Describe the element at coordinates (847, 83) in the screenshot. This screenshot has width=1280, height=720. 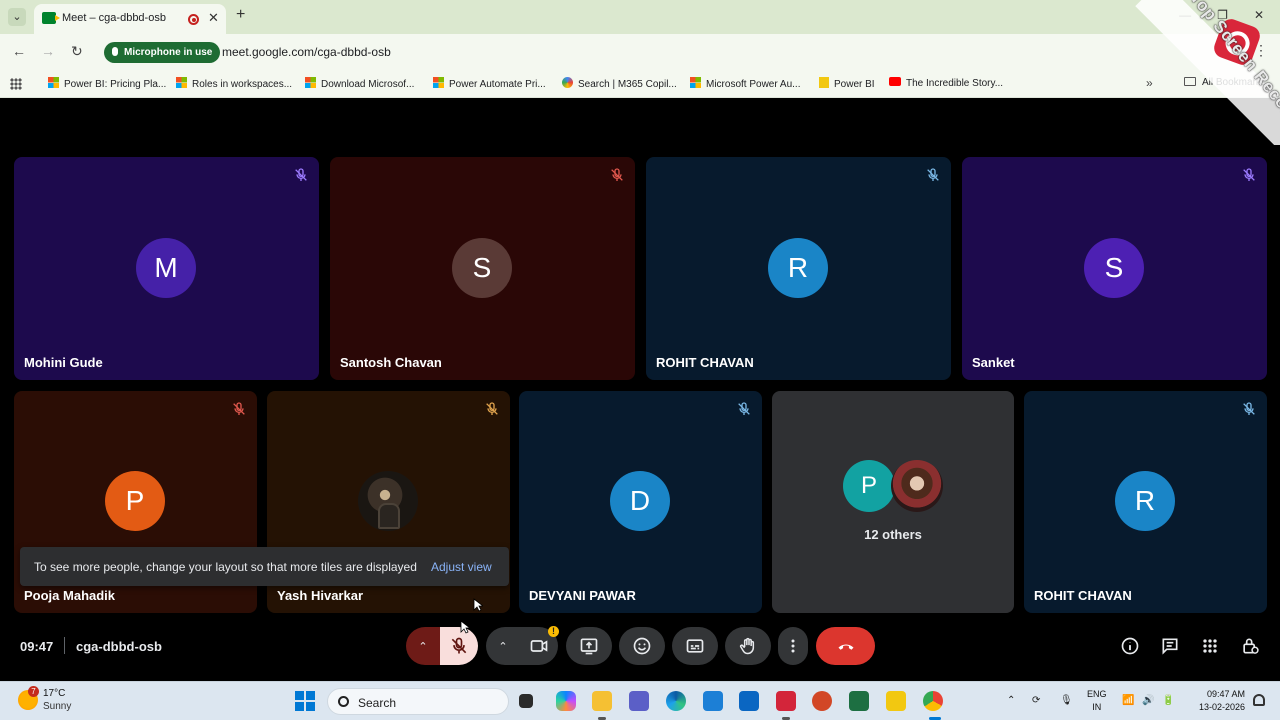
I see `bookmark-item: Power BI` at that location.